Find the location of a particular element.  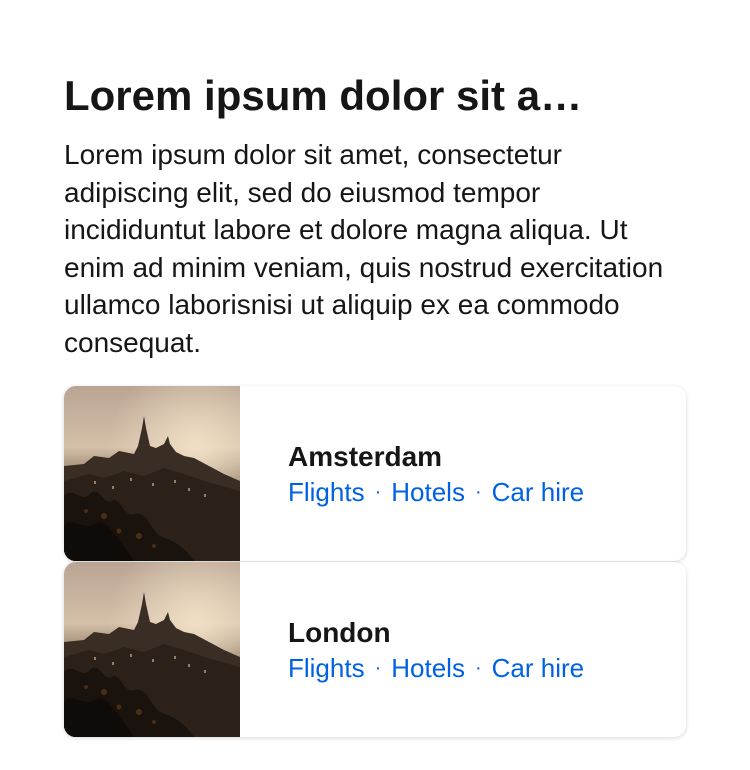

card-info: Amsterdam Flights · Hotels · Car hire is located at coordinates (412, 474).